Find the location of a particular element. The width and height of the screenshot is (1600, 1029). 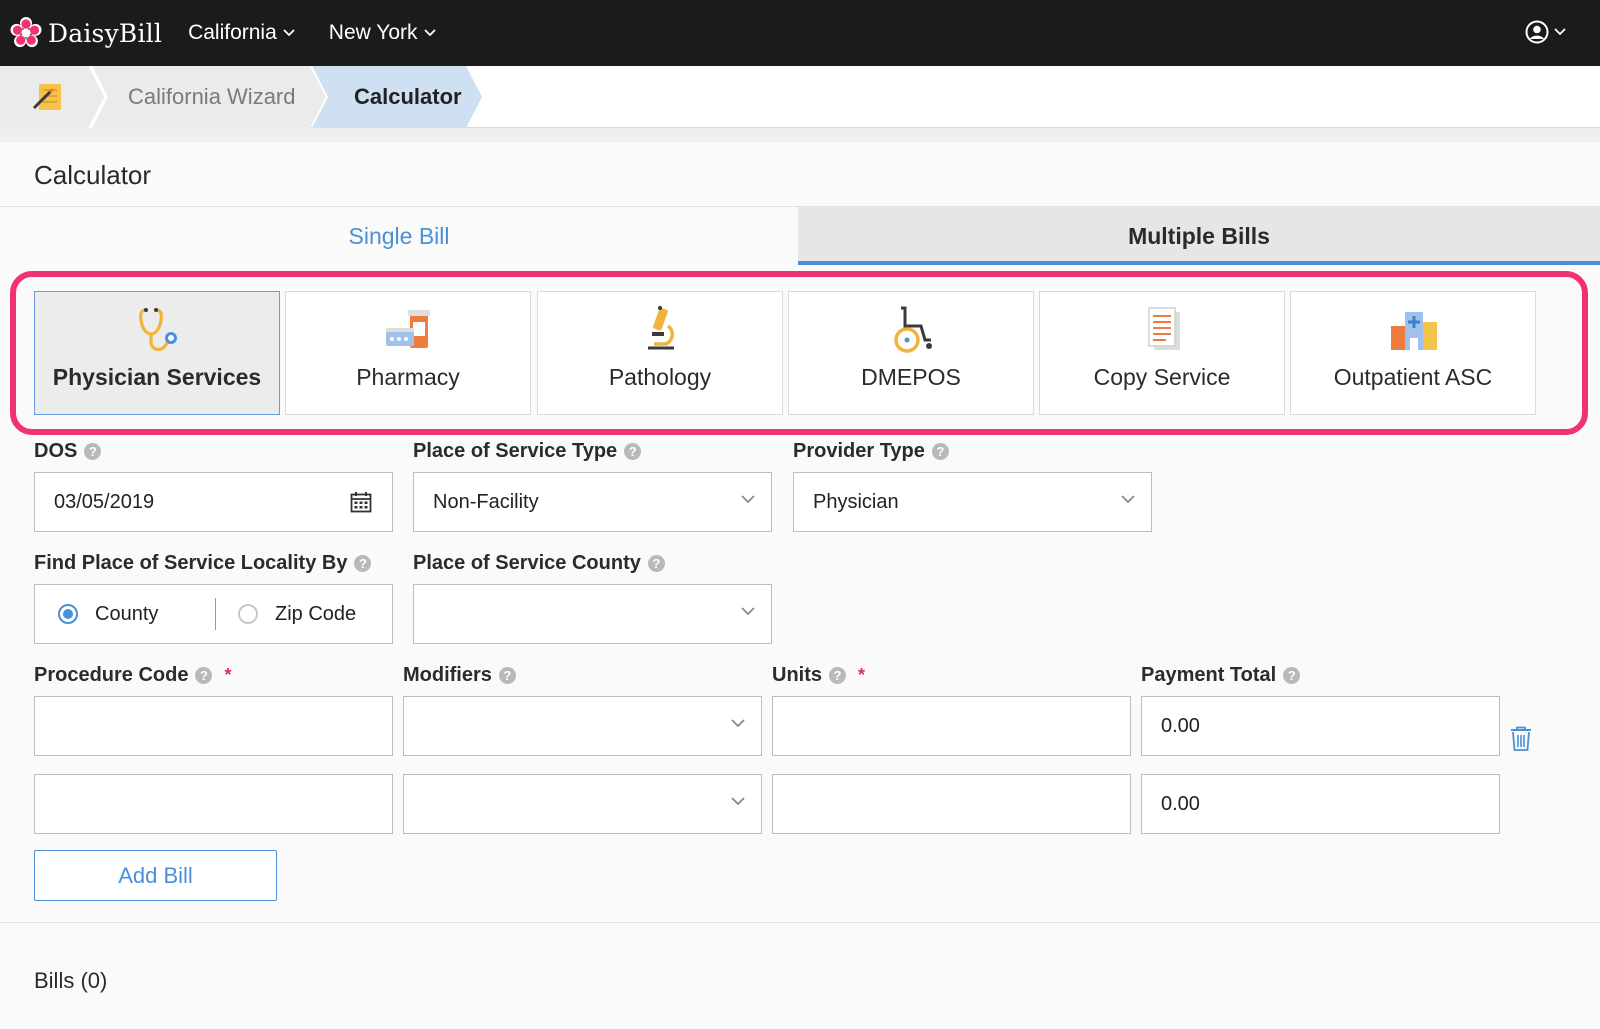

label-text: Place of Service Type is located at coordinates (515, 451).